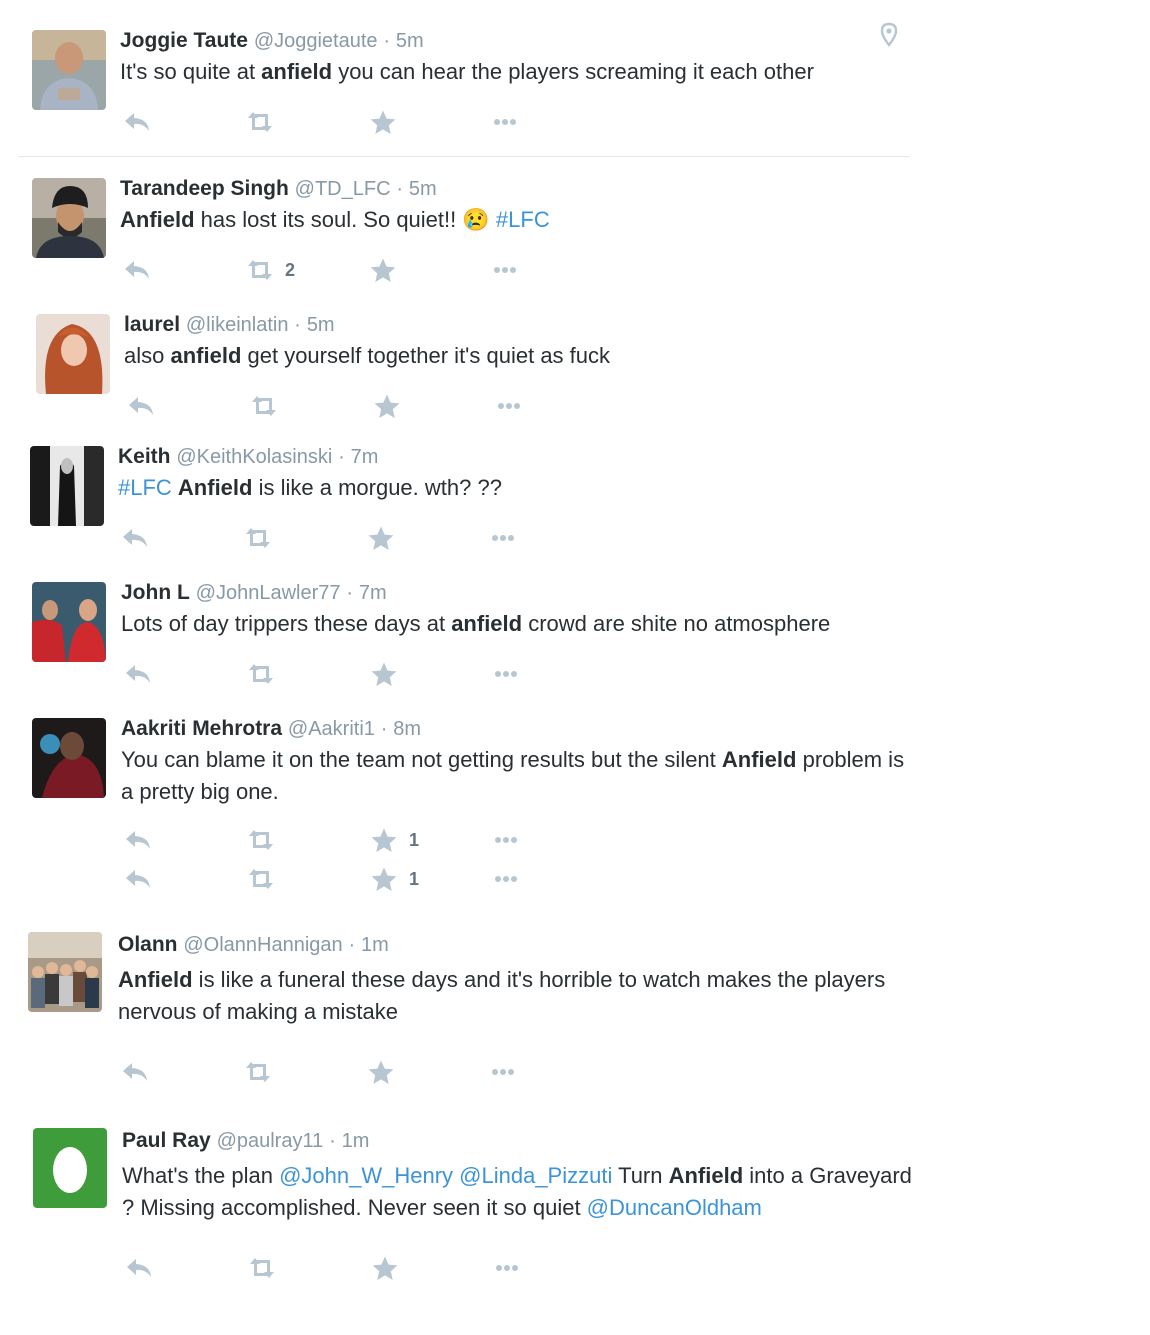 The image size is (1150, 1335). Describe the element at coordinates (206, 355) in the screenshot. I see `search-term-highlight: anfield` at that location.